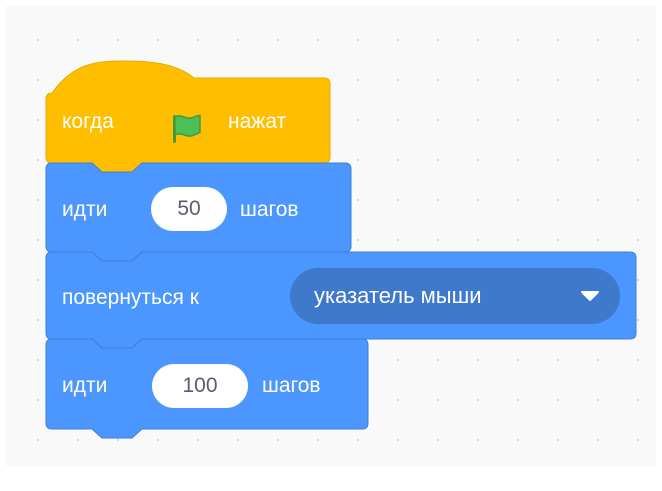 The height and width of the screenshot is (491, 662). I want to click on dropdown-selected-value: указатель мыши, so click(398, 295).